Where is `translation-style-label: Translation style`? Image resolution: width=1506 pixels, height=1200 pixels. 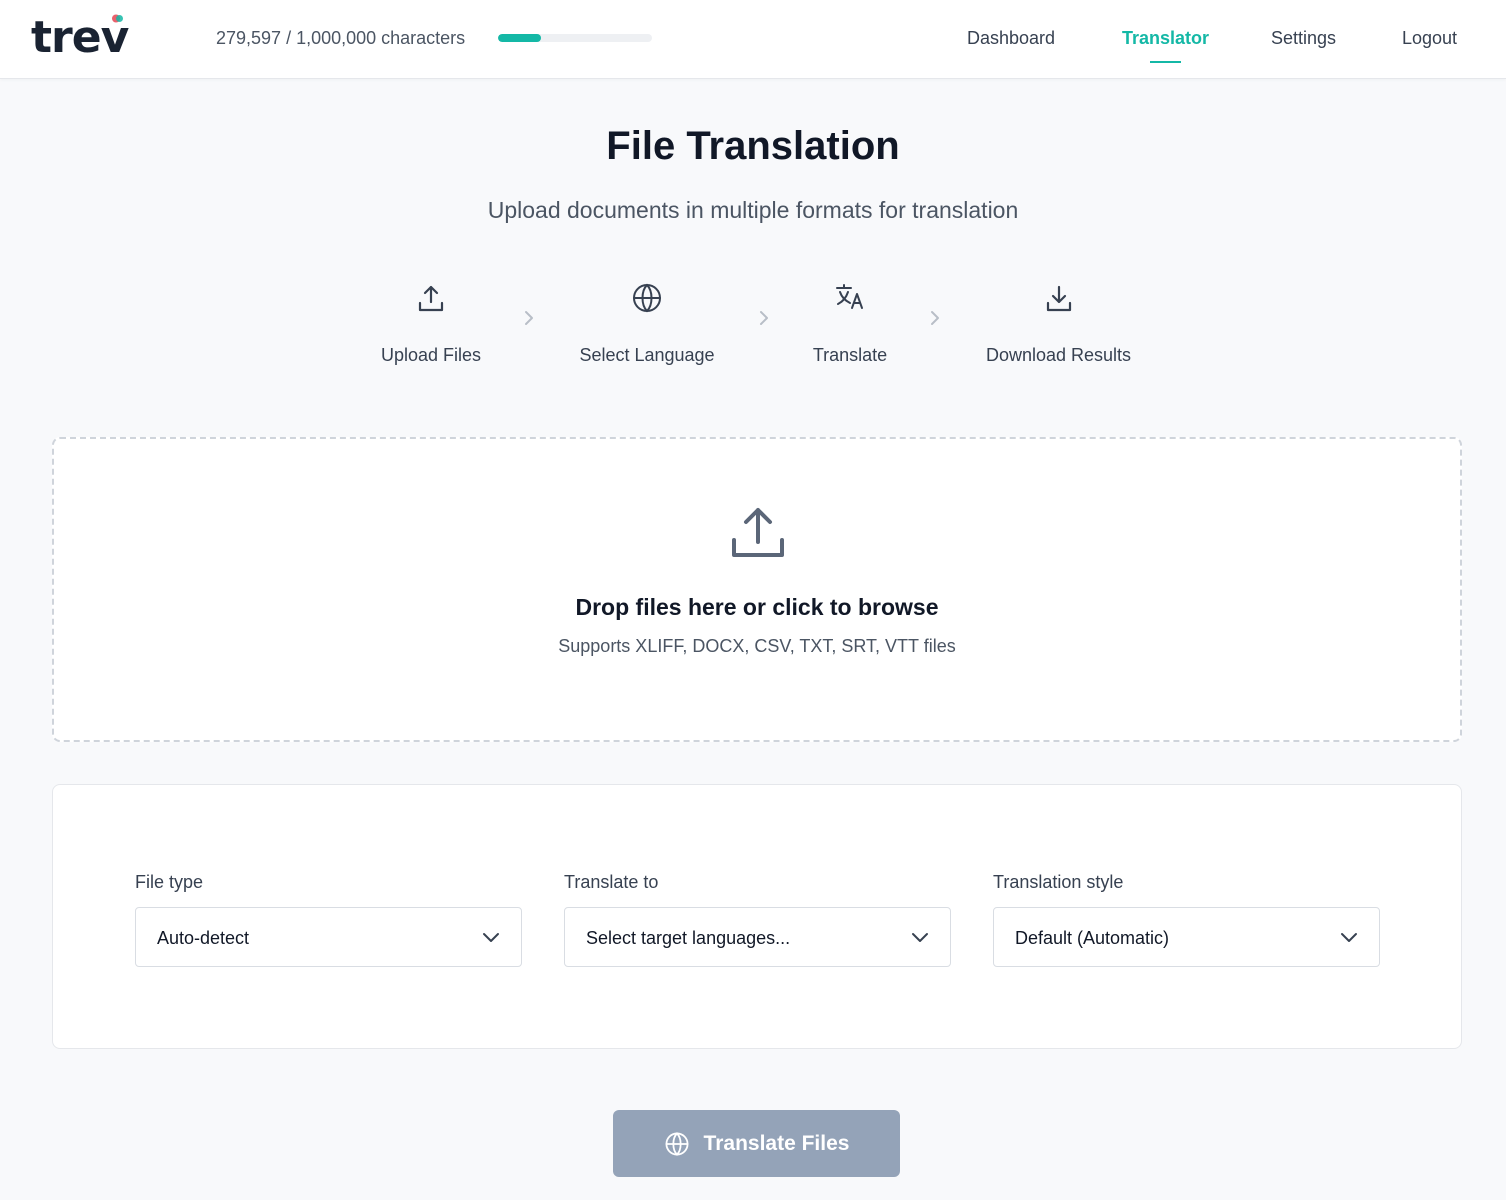 translation-style-label: Translation style is located at coordinates (1058, 882).